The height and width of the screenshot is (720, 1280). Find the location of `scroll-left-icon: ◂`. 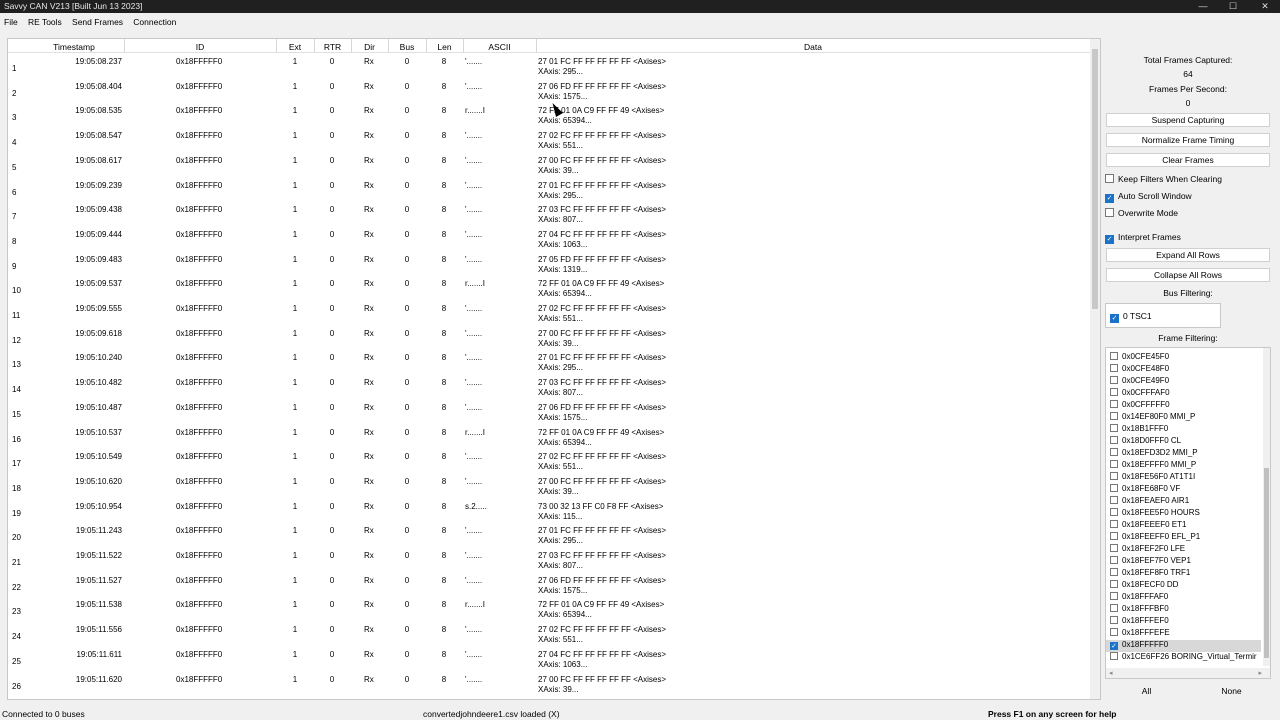

scroll-left-icon: ◂ is located at coordinates (1111, 673).